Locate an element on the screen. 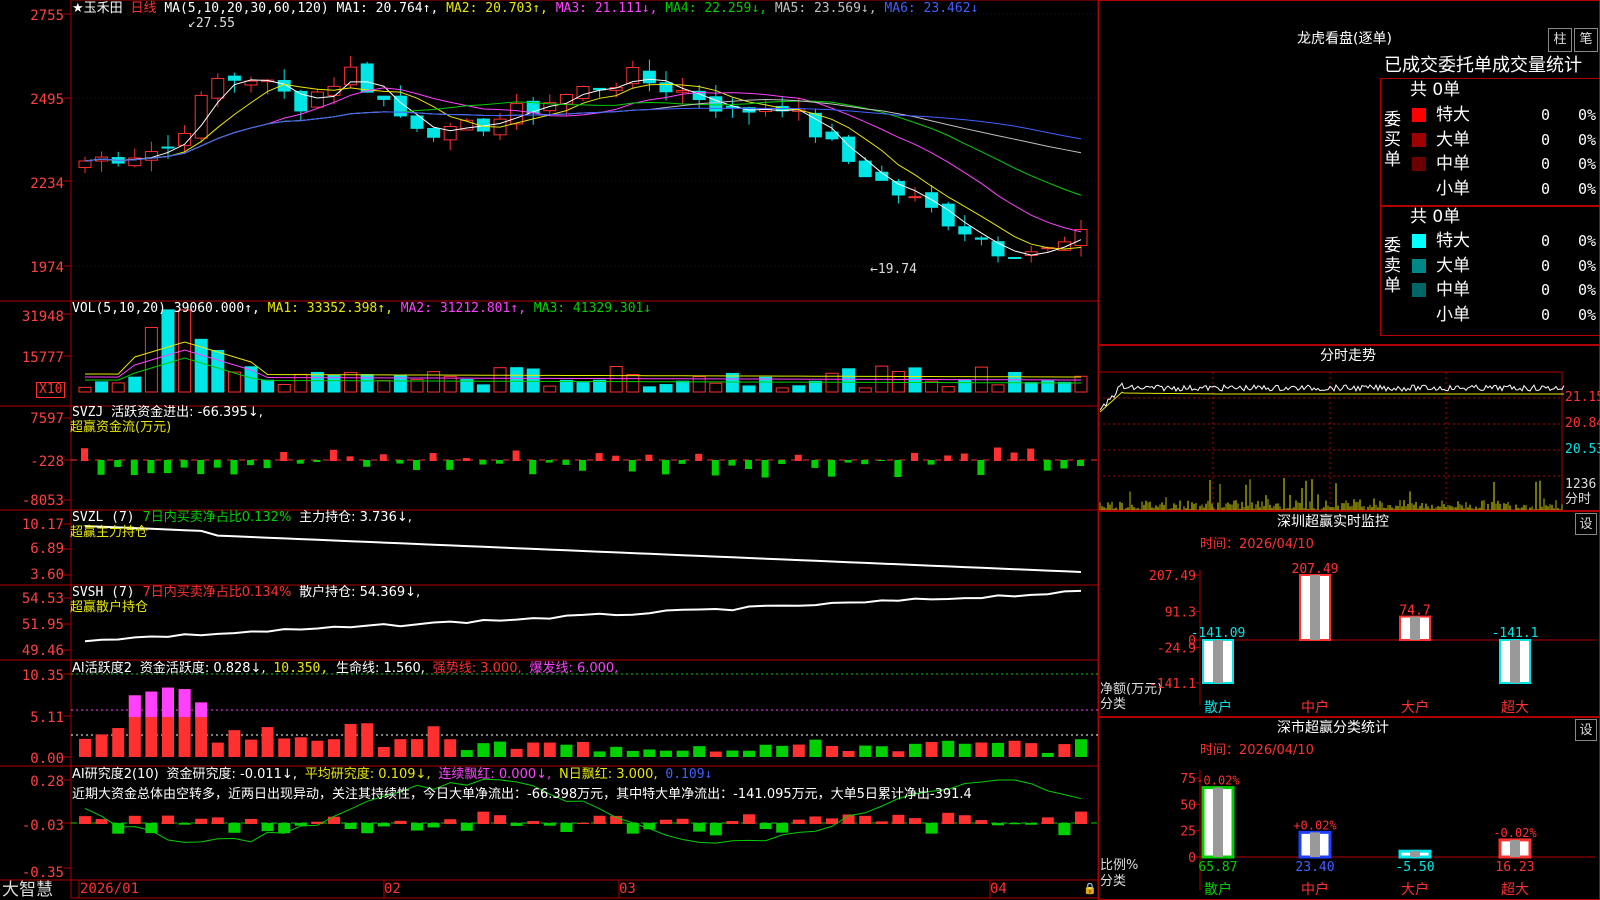 This screenshot has width=1600, height=900. activity-bar-hi is located at coordinates (168, 702).